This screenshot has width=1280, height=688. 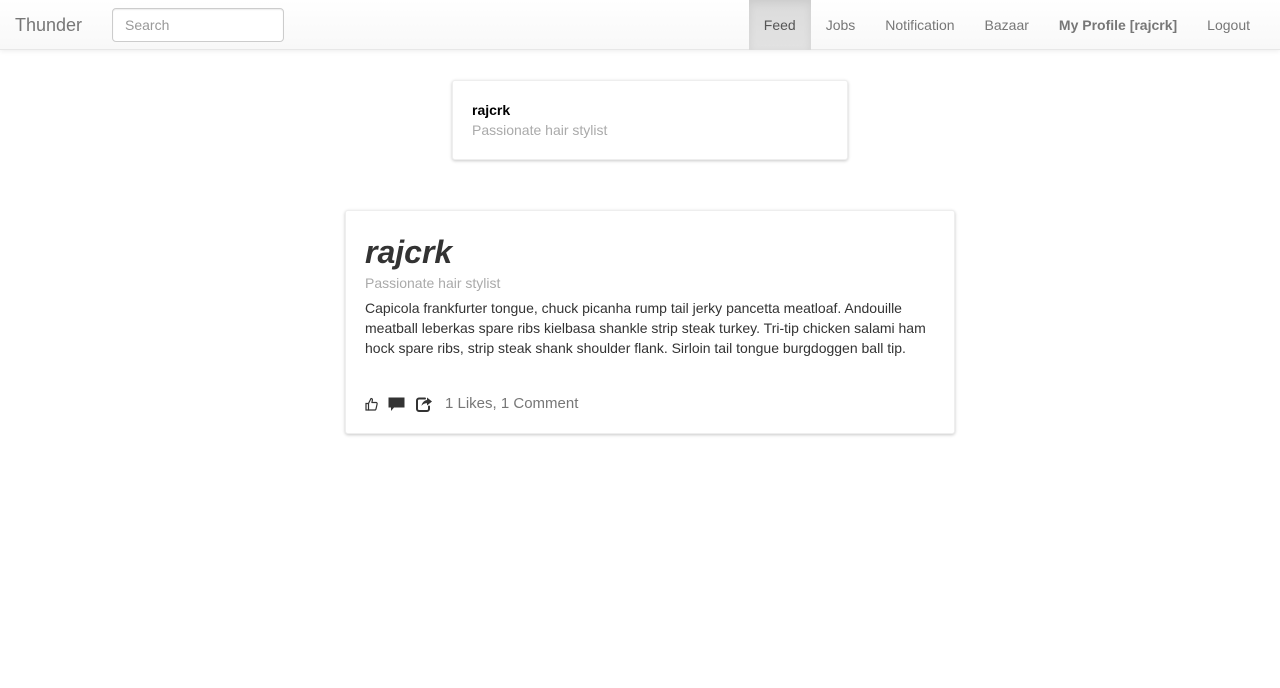 What do you see at coordinates (424, 404) in the screenshot?
I see `share-icon` at bounding box center [424, 404].